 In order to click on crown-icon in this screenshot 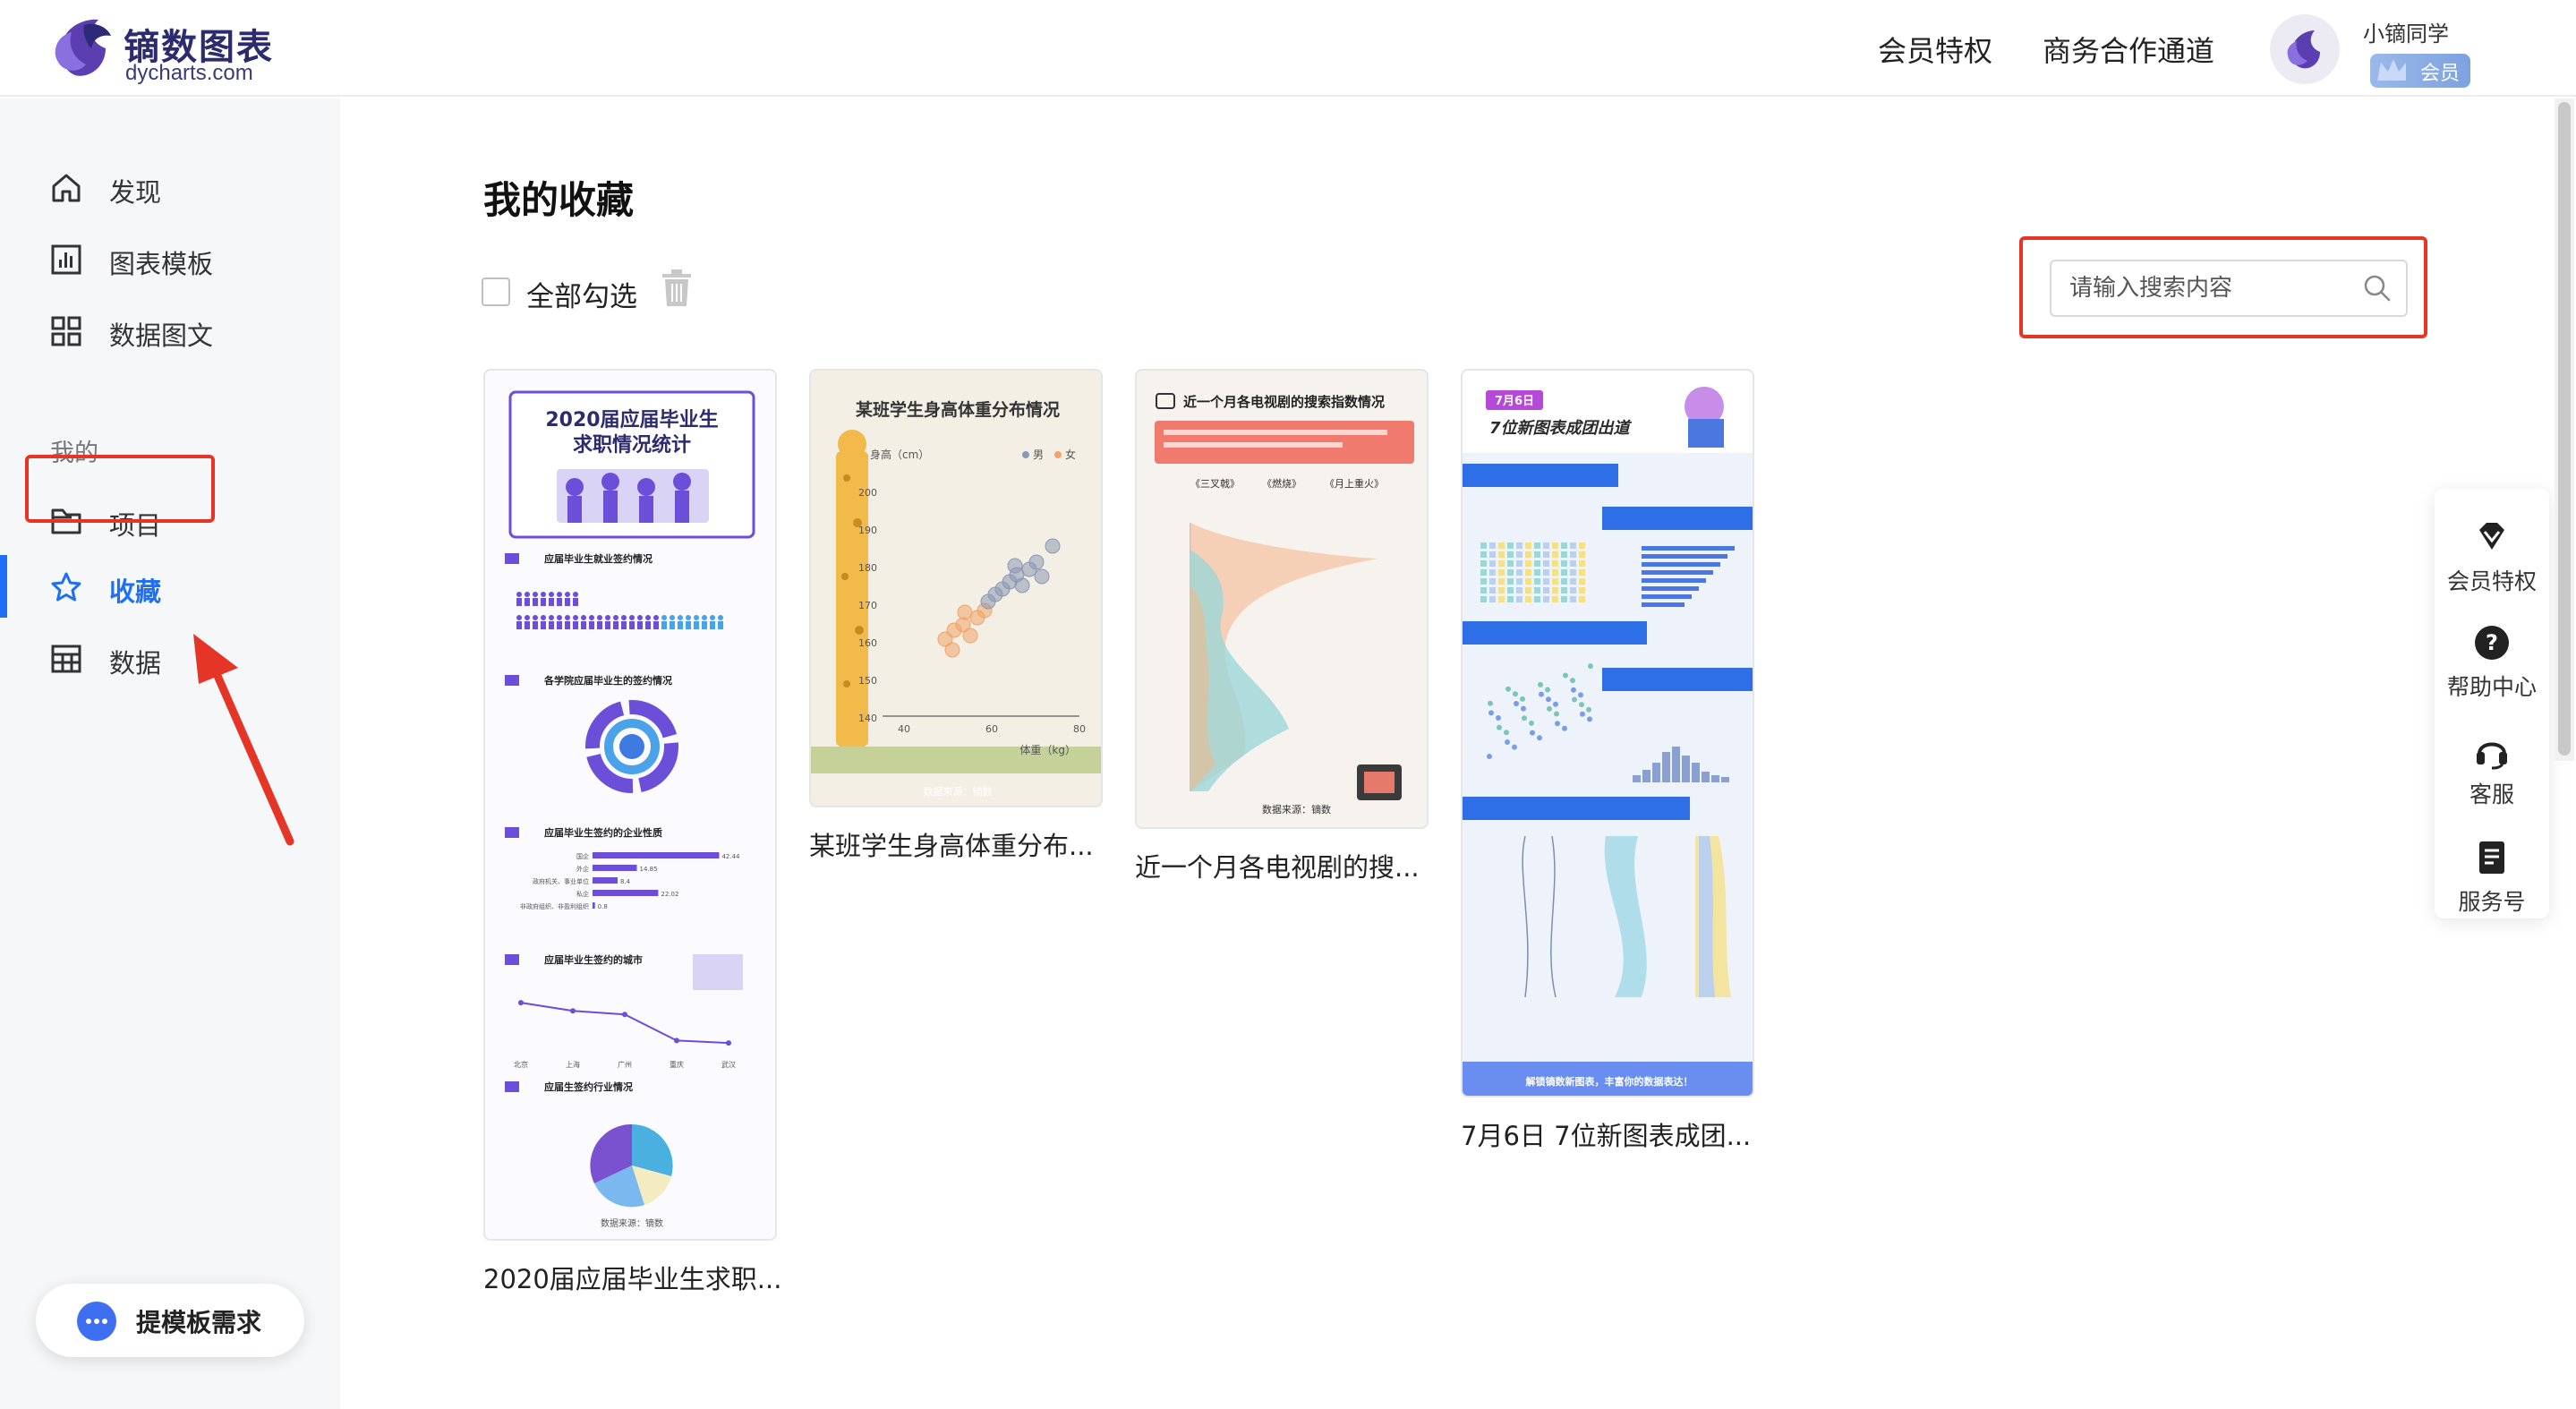, I will do `click(2391, 70)`.